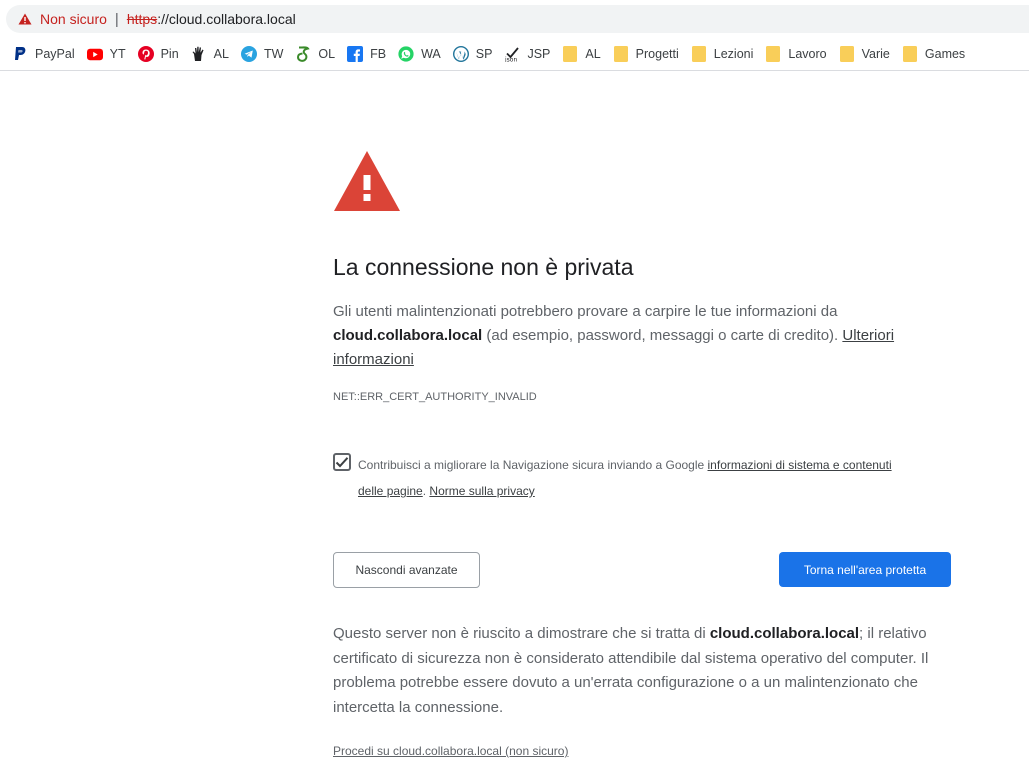 This screenshot has height=783, width=1029. What do you see at coordinates (73, 19) in the screenshot?
I see `not-secure-label: Non sicuro` at bounding box center [73, 19].